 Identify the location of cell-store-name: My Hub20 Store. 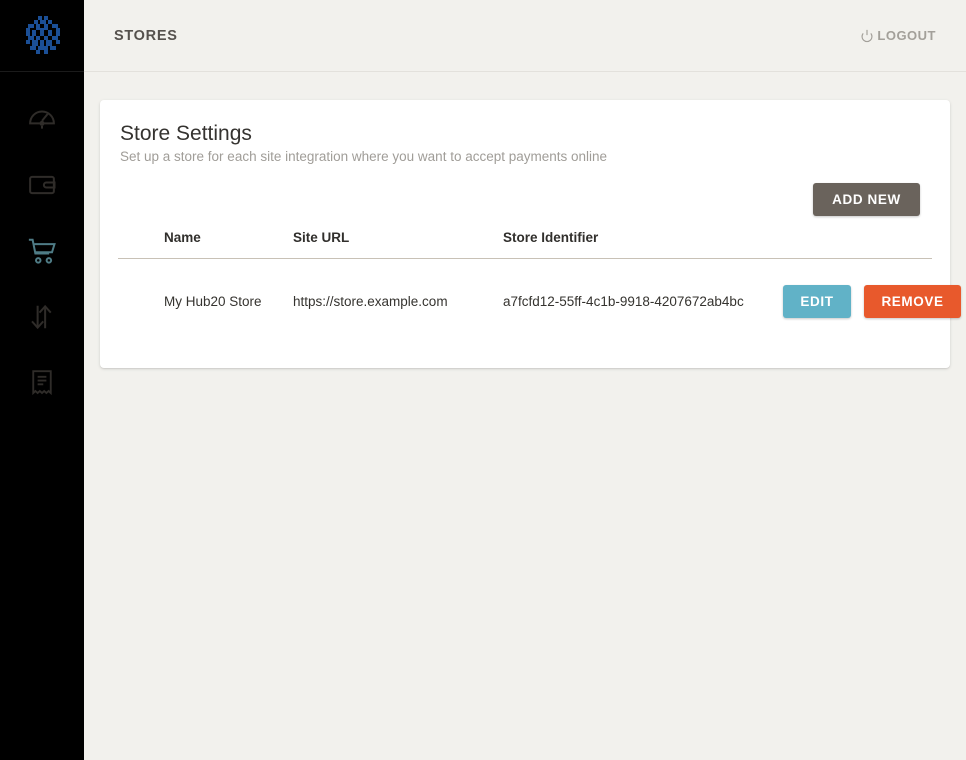
(213, 301).